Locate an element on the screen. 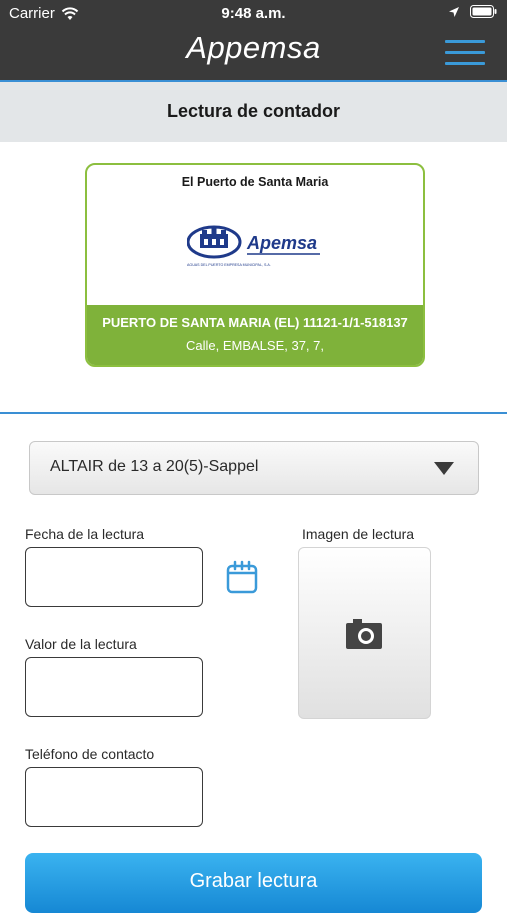 The image size is (507, 913). status-bar: Carrier 9:48 a.m. is located at coordinates (253, 14).